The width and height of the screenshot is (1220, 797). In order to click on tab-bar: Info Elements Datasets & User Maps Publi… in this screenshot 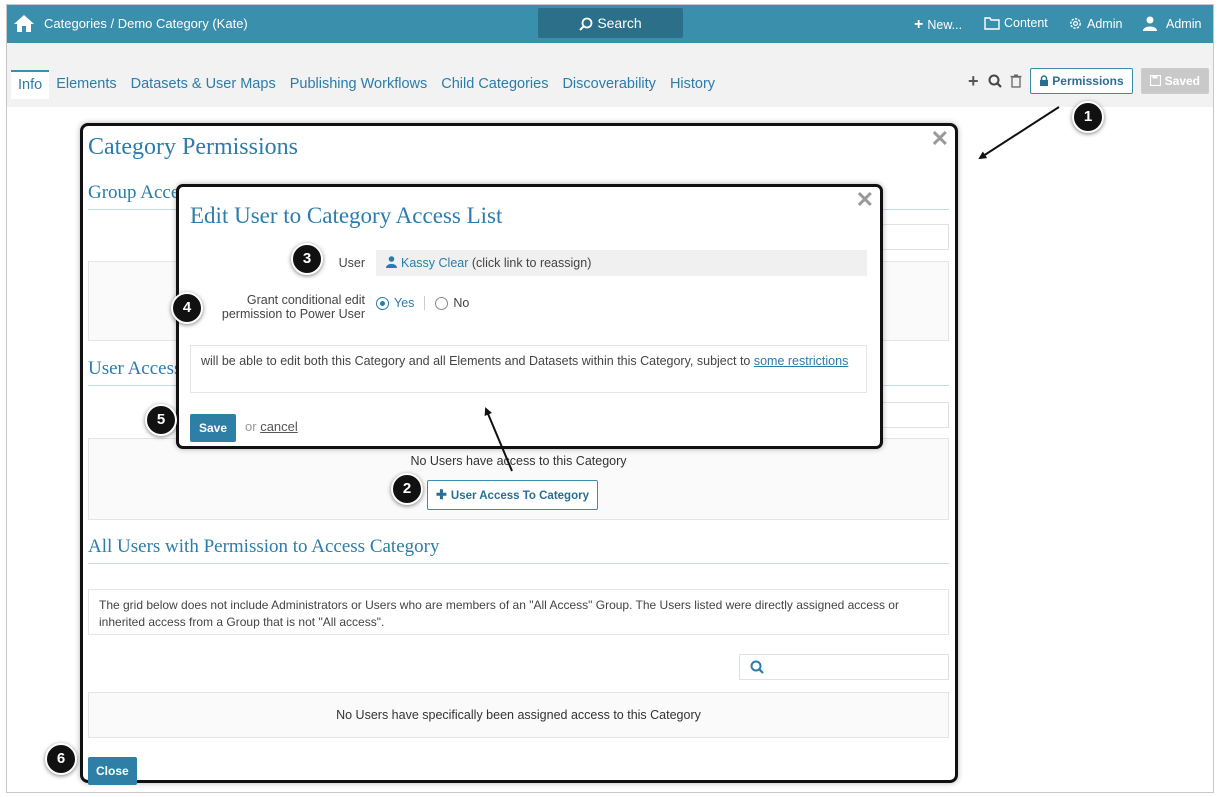, I will do `click(366, 84)`.